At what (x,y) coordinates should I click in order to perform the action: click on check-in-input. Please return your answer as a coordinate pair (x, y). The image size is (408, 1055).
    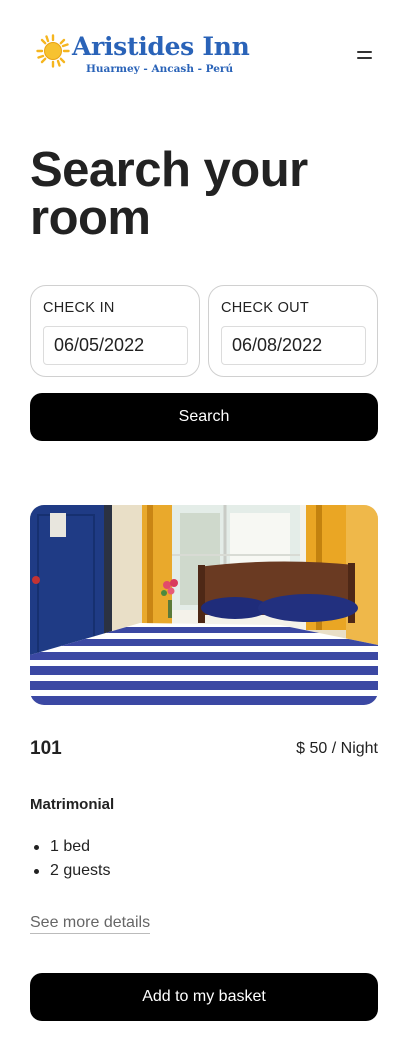
    Looking at the image, I should click on (115, 345).